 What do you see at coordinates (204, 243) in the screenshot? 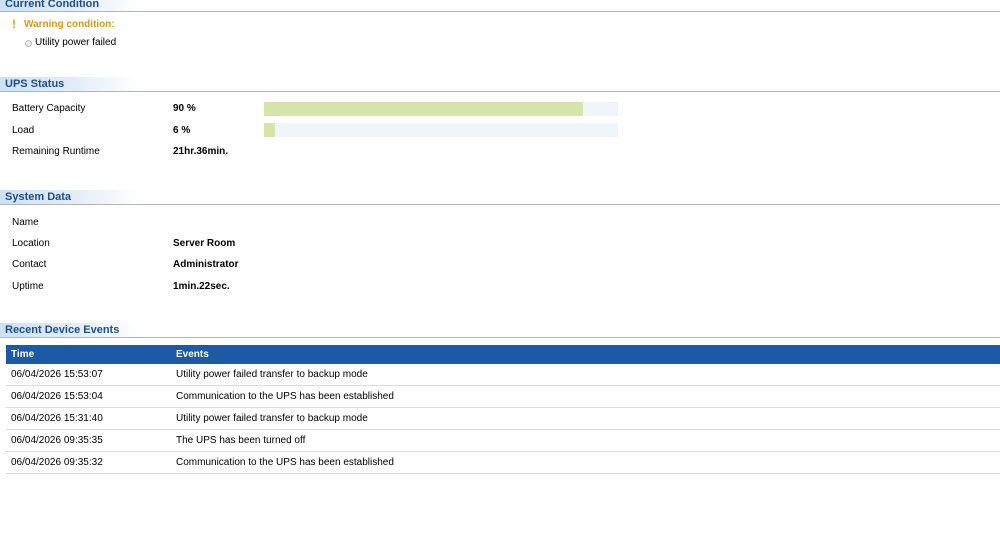
I see `location-value: Server Room` at bounding box center [204, 243].